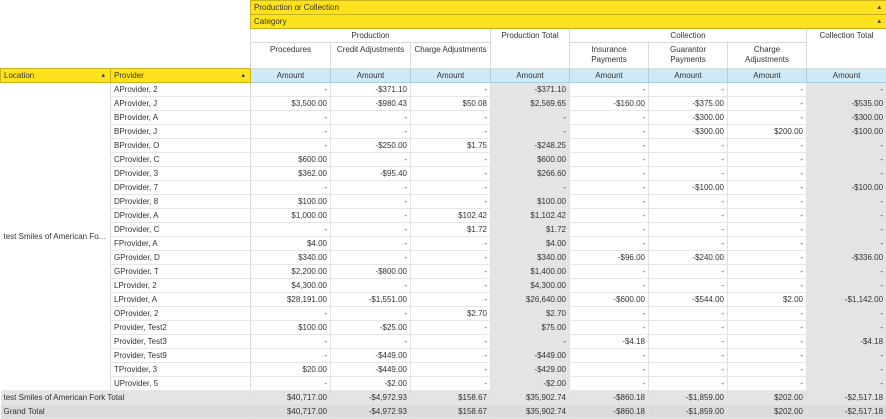 Image resolution: width=886 pixels, height=419 pixels. What do you see at coordinates (371, 90) in the screenshot?
I see `credit-adjustments-cell: -$371.10` at bounding box center [371, 90].